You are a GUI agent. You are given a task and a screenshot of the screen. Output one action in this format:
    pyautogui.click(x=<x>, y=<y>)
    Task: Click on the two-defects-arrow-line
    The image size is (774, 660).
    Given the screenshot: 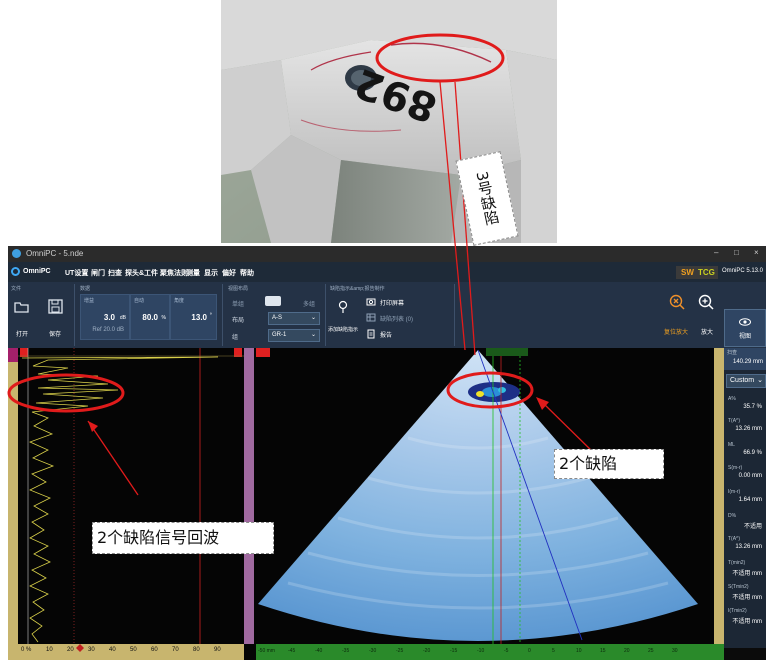 What is the action you would take?
    pyautogui.click(x=569, y=428)
    